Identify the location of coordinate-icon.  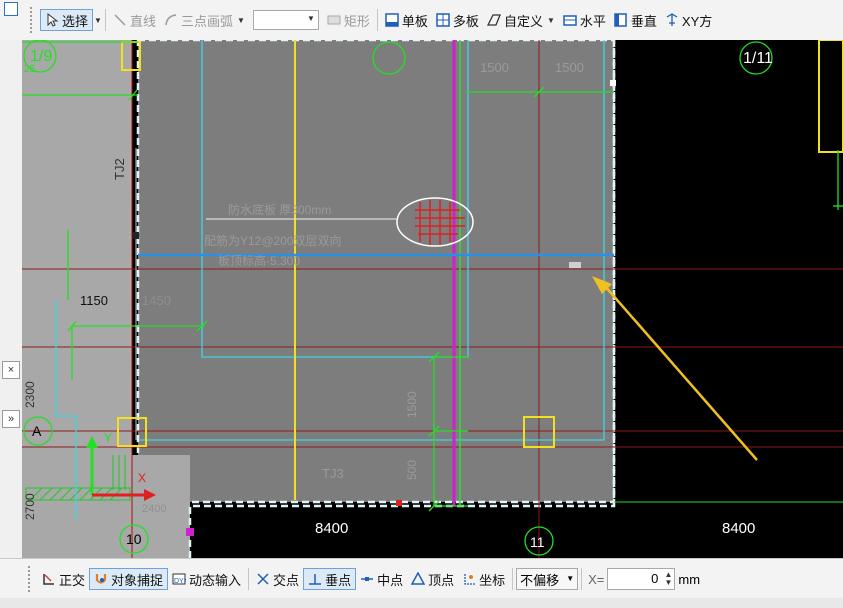
(469, 579).